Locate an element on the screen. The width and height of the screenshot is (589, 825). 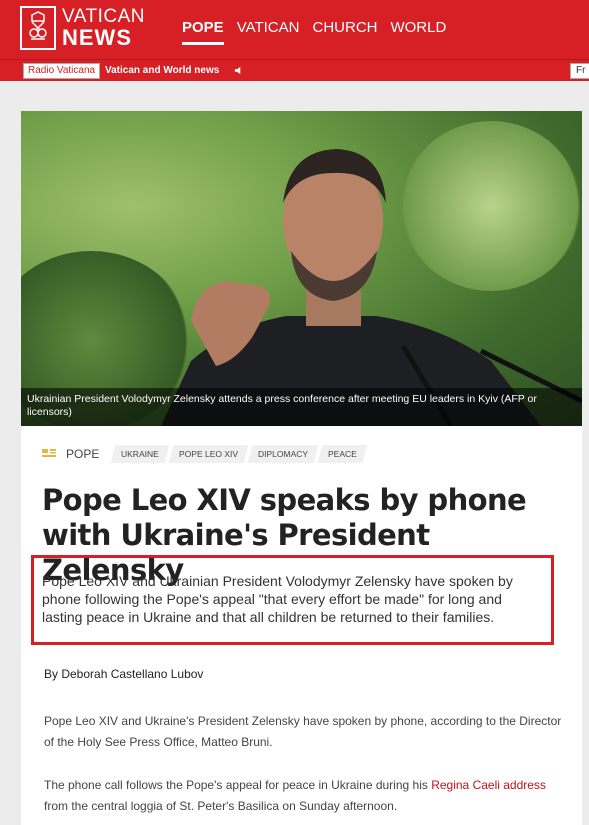
nav-item-world: WORLD is located at coordinates (418, 32).